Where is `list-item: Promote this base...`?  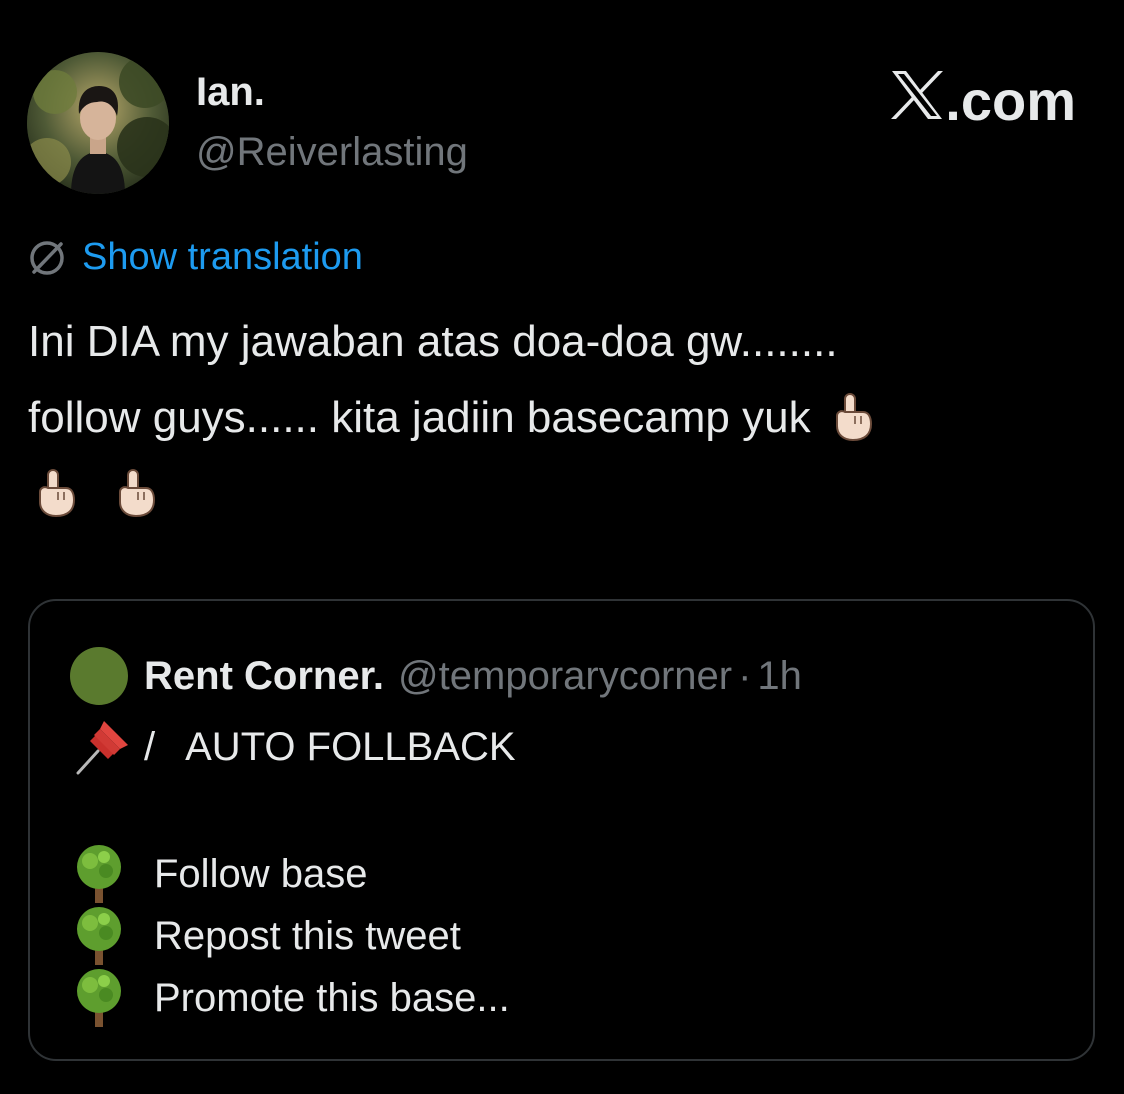 list-item: Promote this base... is located at coordinates (290, 998).